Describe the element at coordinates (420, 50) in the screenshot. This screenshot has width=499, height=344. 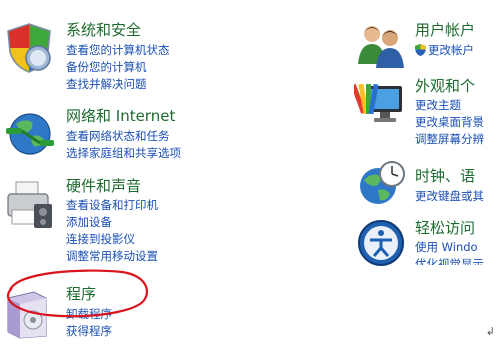
I see `uac-shield-icon` at that location.